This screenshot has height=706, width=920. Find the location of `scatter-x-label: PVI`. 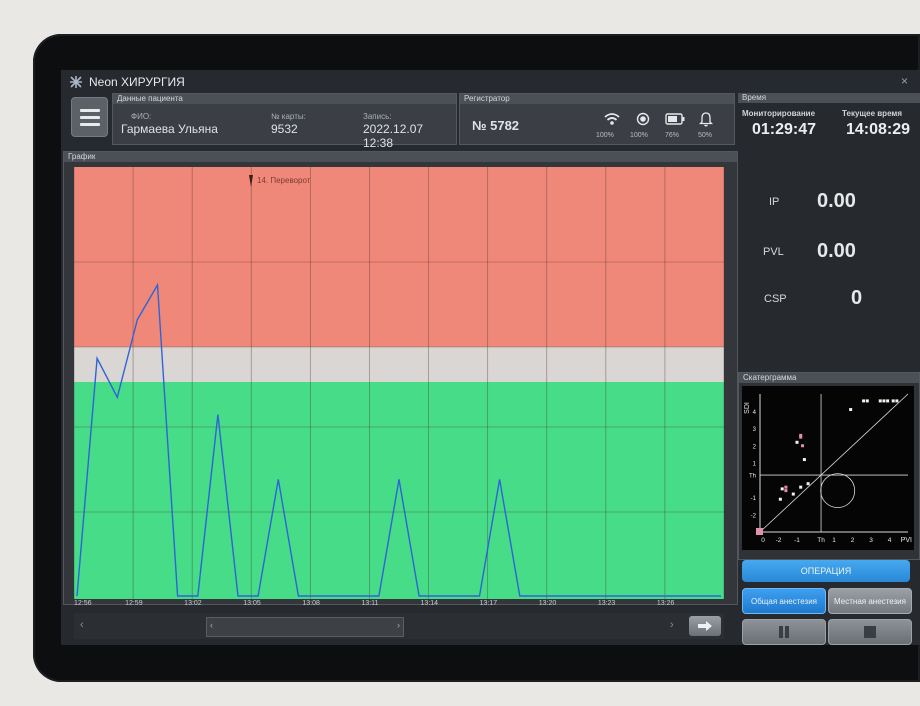

scatter-x-label: PVI is located at coordinates (906, 540).